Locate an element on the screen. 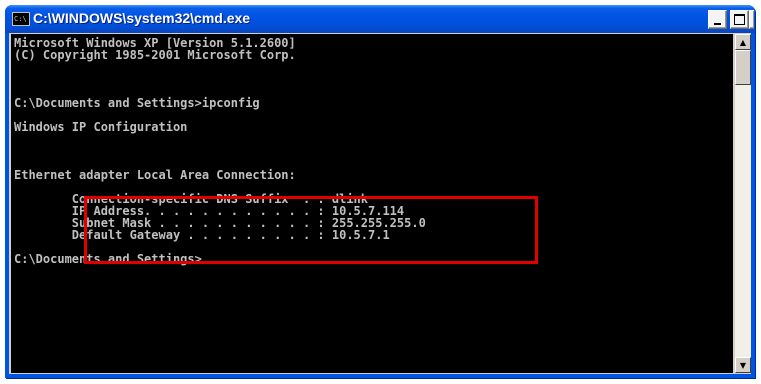 The height and width of the screenshot is (384, 761). arrow-down-icon: ▼ is located at coordinates (743, 365).